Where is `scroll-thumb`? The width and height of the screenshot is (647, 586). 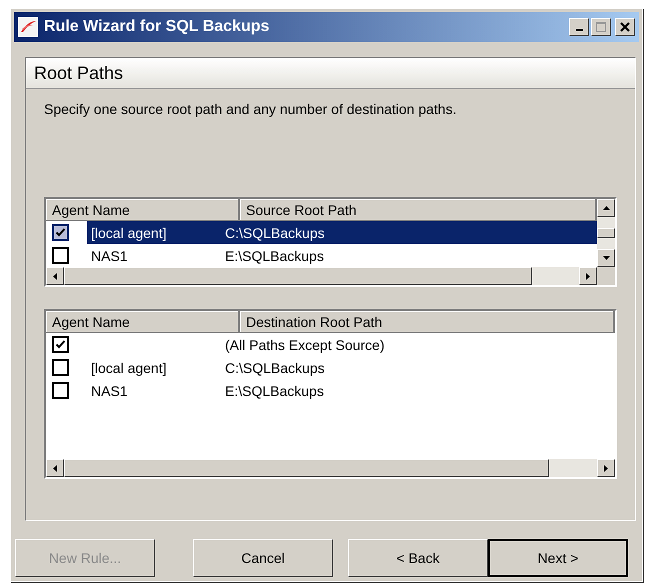 scroll-thumb is located at coordinates (606, 233).